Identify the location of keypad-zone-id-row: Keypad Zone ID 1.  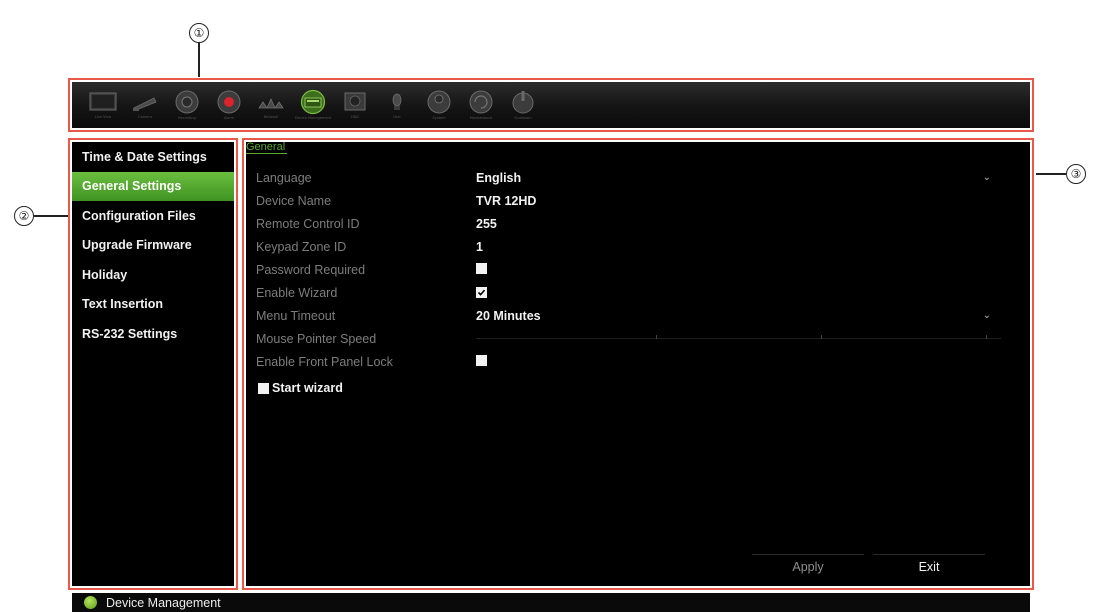
(628, 246).